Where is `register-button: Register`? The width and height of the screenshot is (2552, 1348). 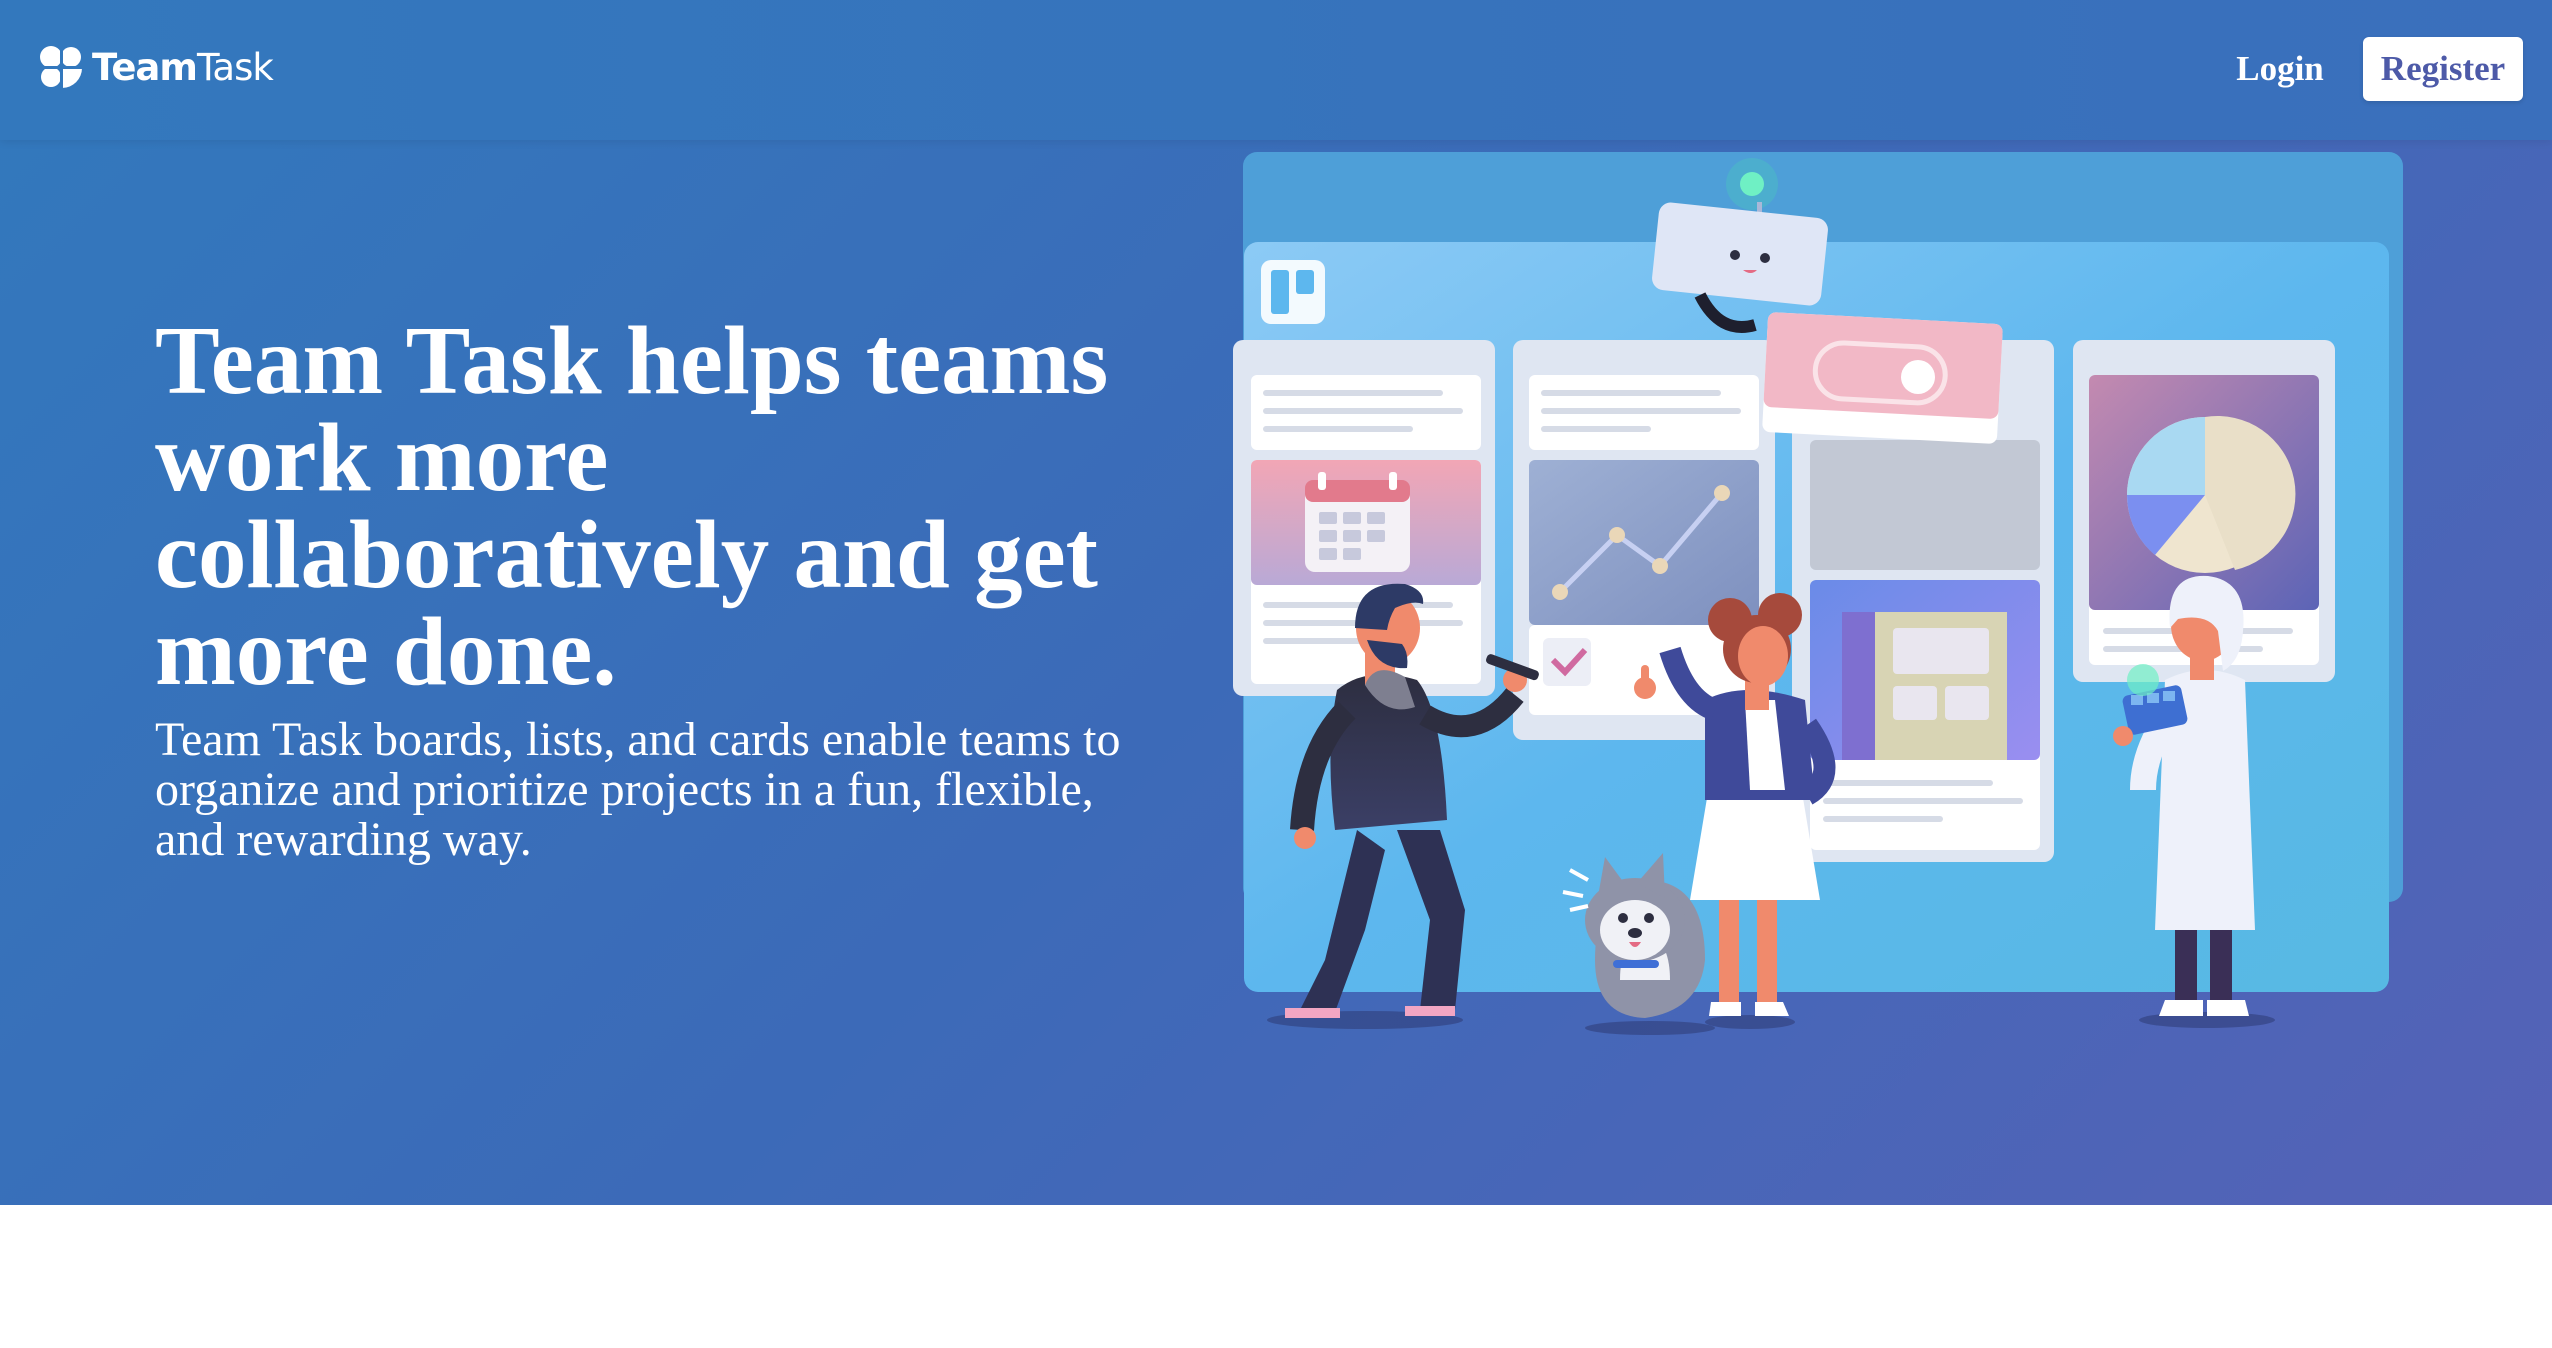
register-button: Register is located at coordinates (2443, 69).